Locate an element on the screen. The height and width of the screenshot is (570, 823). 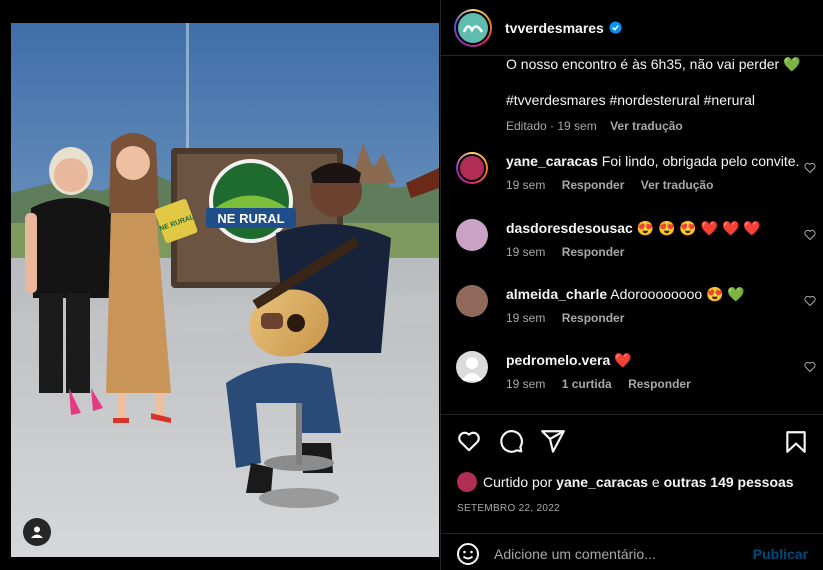
comment-username: pedromelo.vera is located at coordinates (558, 360).